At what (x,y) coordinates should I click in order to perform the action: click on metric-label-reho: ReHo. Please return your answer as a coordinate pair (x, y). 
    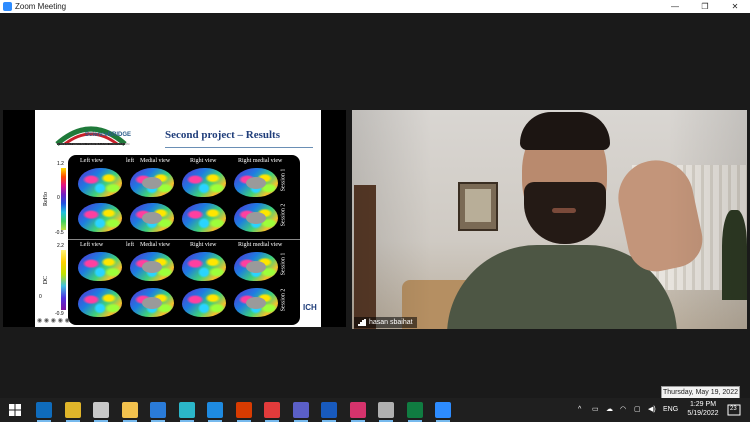
    Looking at the image, I should click on (46, 199).